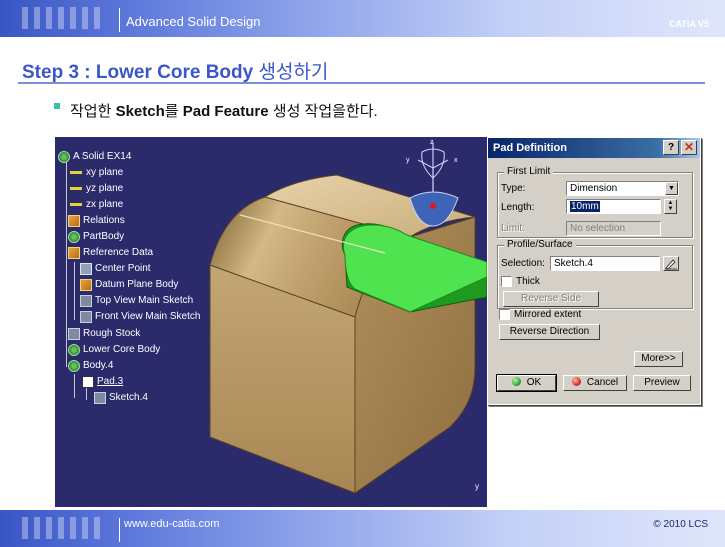 This screenshot has width=725, height=547. Describe the element at coordinates (95, 188) in the screenshot. I see `tree-node-yz-plane: yz plane` at that location.